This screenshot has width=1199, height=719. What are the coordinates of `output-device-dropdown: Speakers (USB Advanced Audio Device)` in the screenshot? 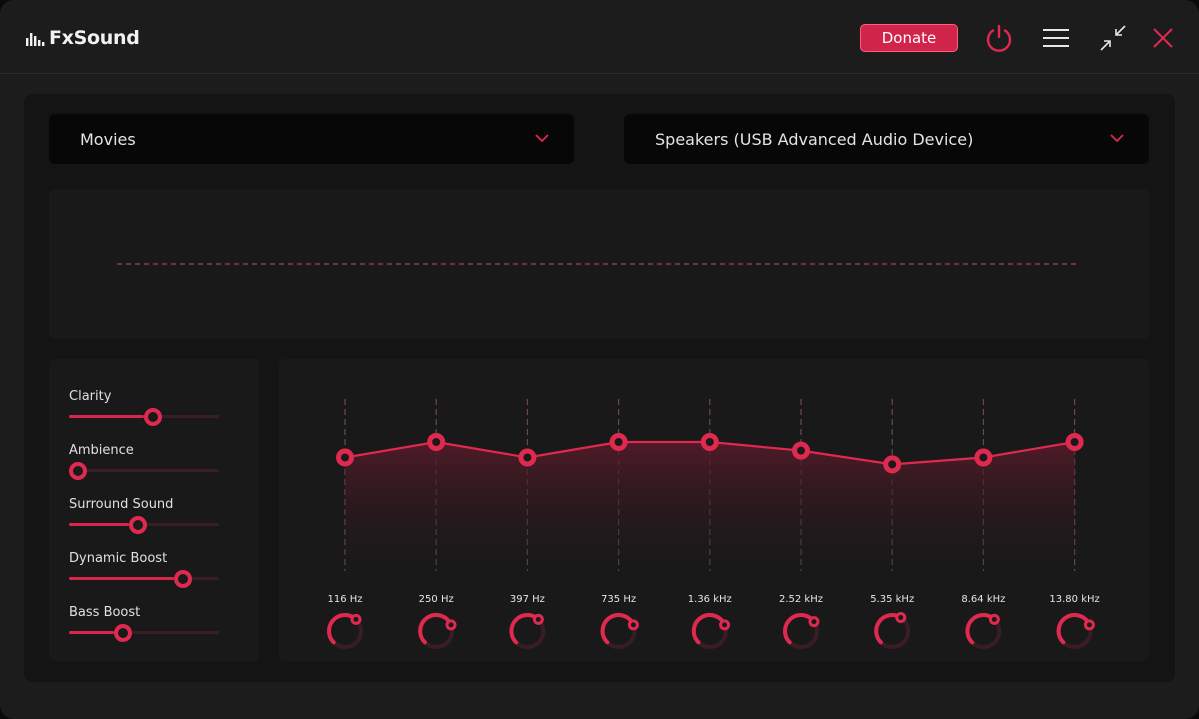 It's located at (886, 139).